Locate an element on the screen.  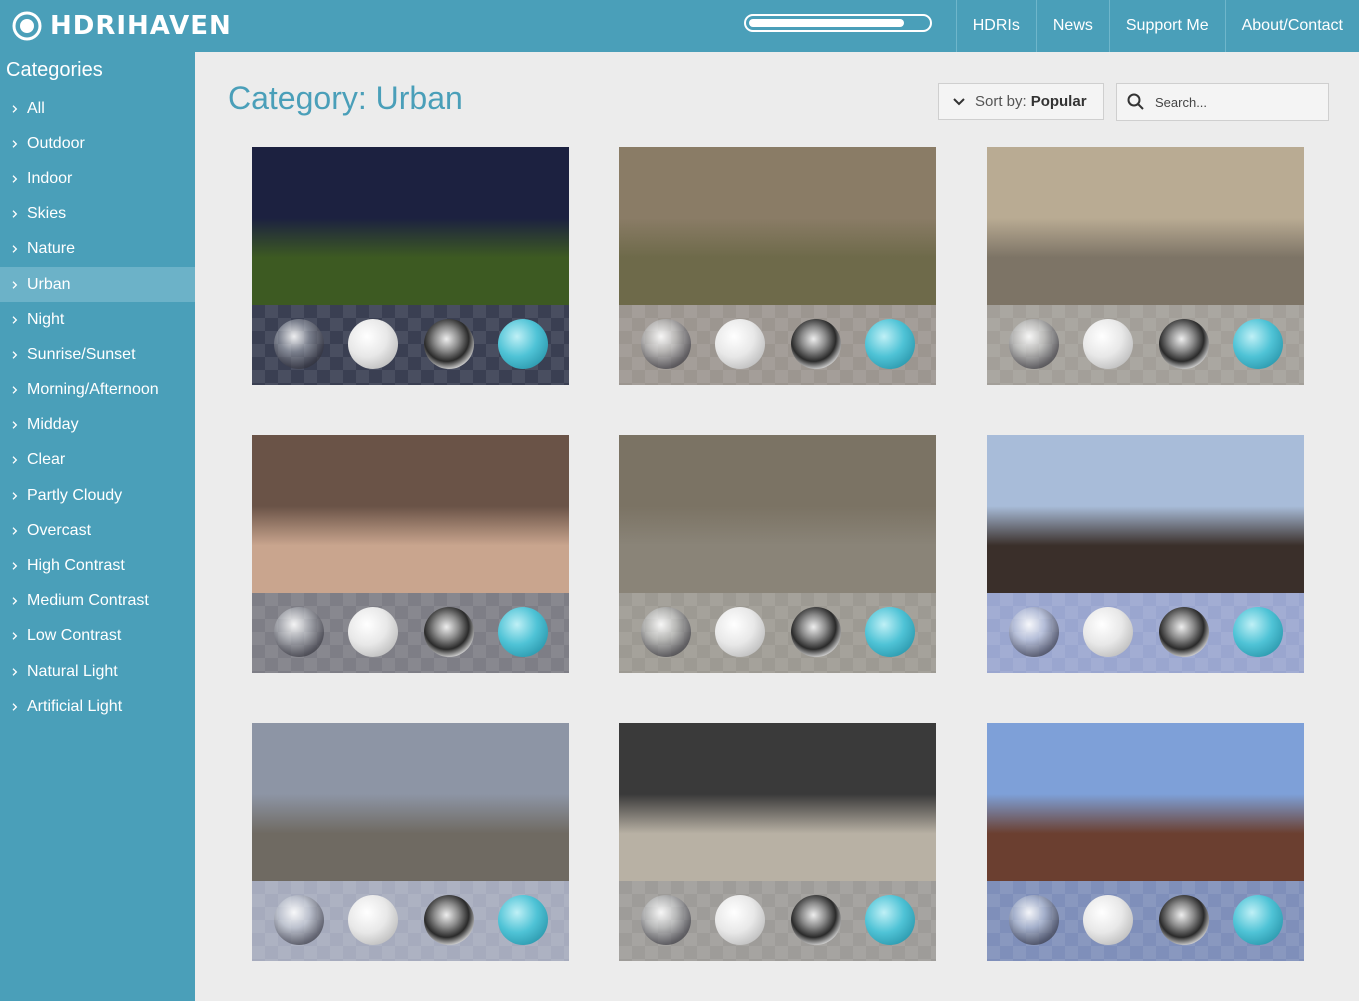
sort-label: Sort by: is located at coordinates (1001, 101).